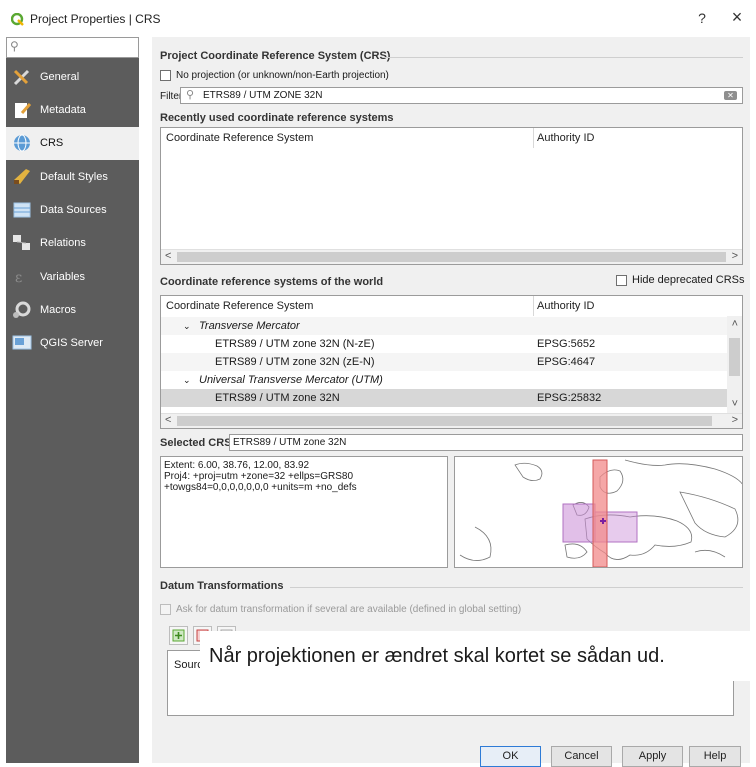  Describe the element at coordinates (72, 47) in the screenshot. I see `sidebar-search-input: ⚲` at that location.